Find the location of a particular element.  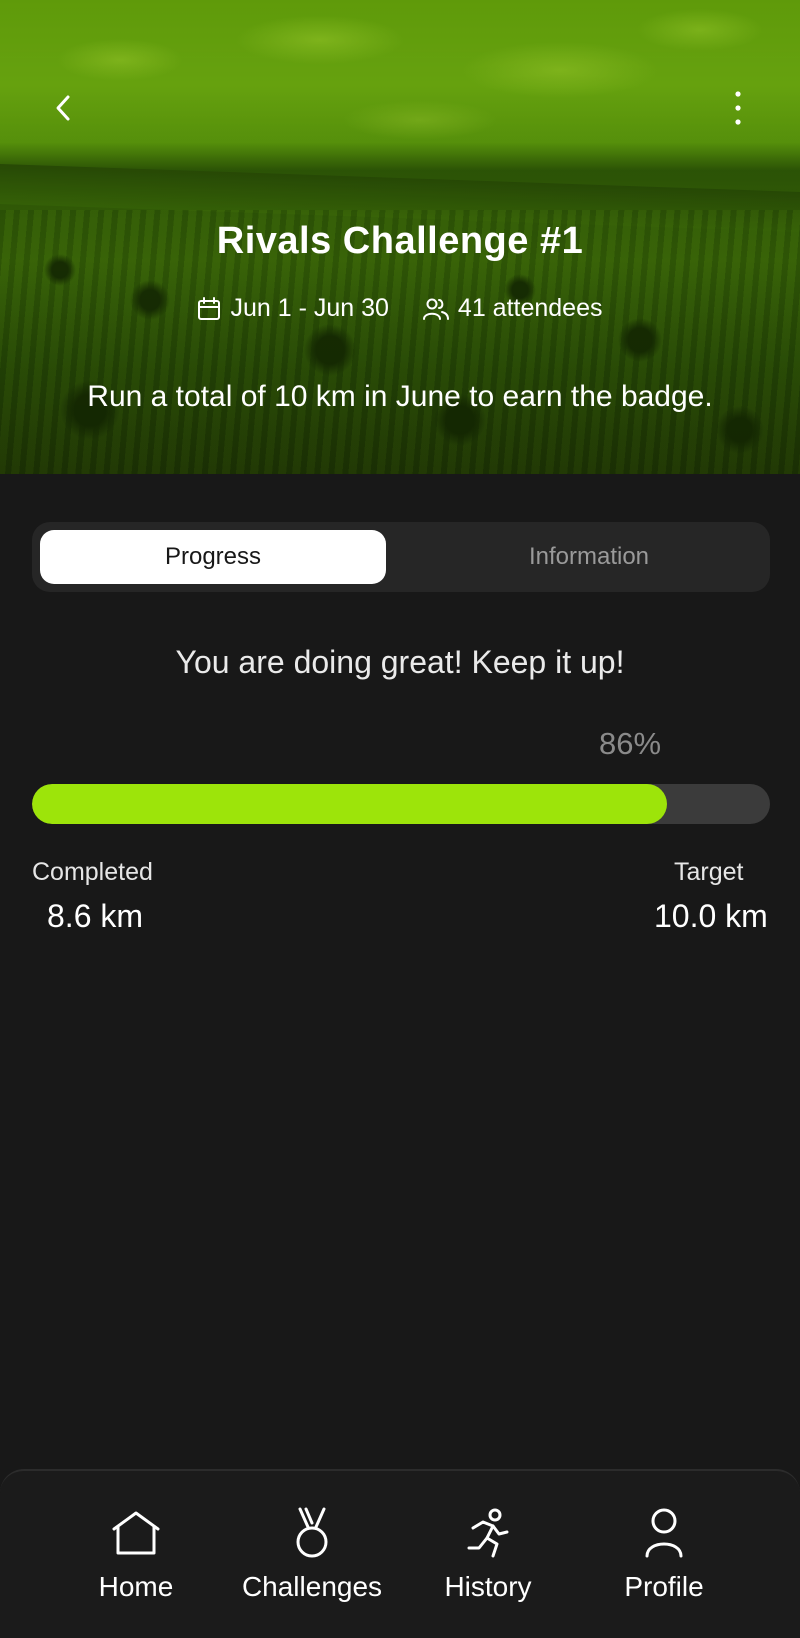

medal-icon is located at coordinates (312, 1533).